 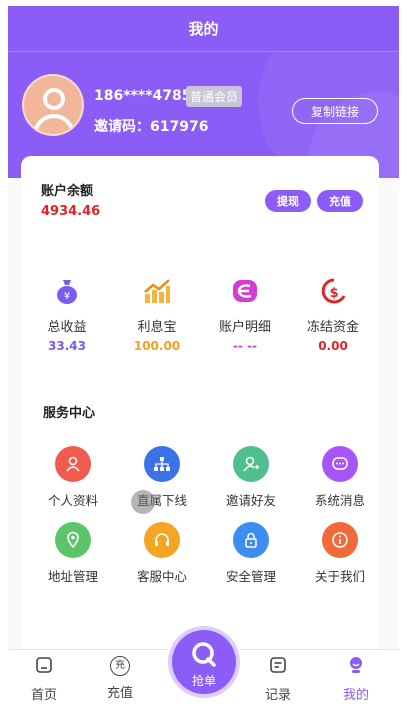 What do you see at coordinates (67, 327) in the screenshot?
I see `stat-label: 总收益` at bounding box center [67, 327].